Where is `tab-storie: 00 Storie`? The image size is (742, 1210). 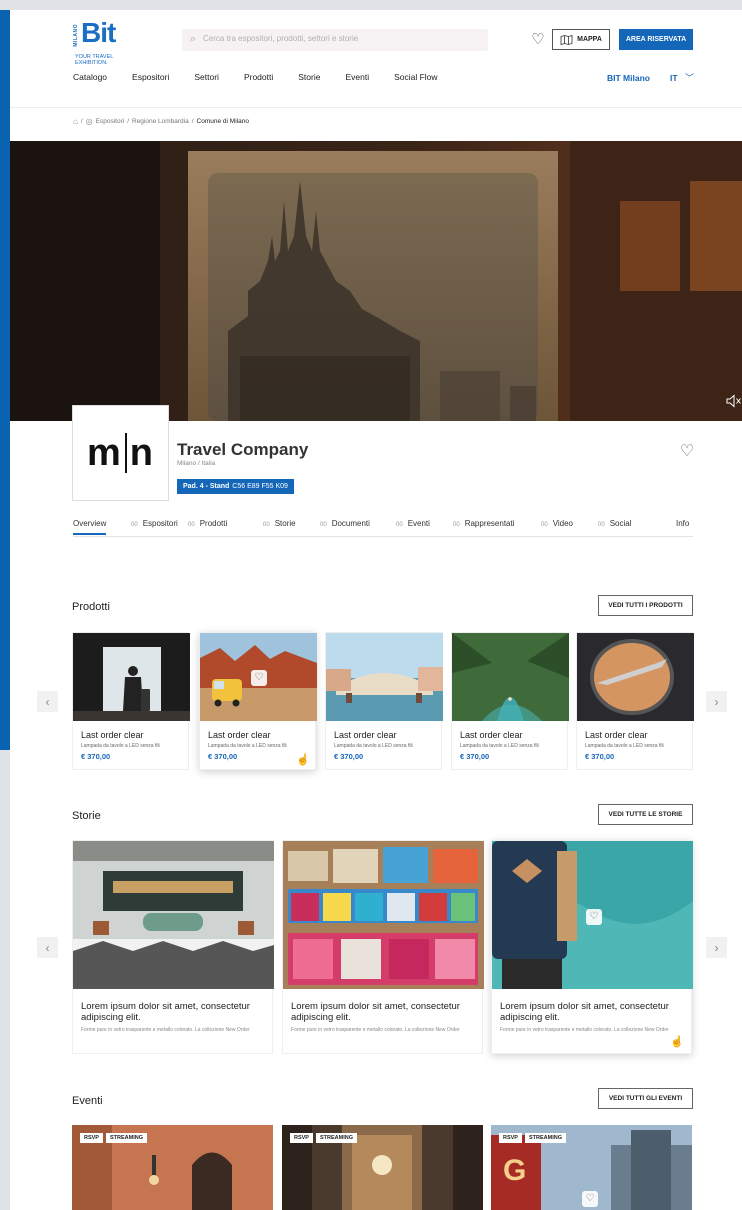 tab-storie: 00 Storie is located at coordinates (279, 523).